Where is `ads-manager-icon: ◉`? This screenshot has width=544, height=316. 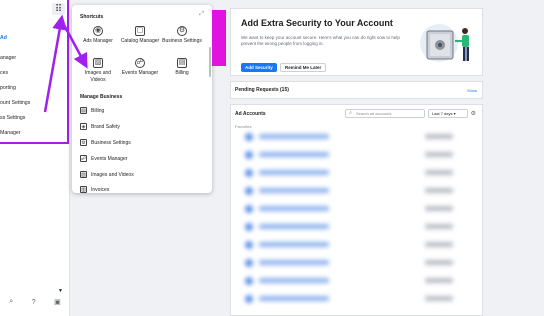
ads-manager-icon: ◉ is located at coordinates (98, 31).